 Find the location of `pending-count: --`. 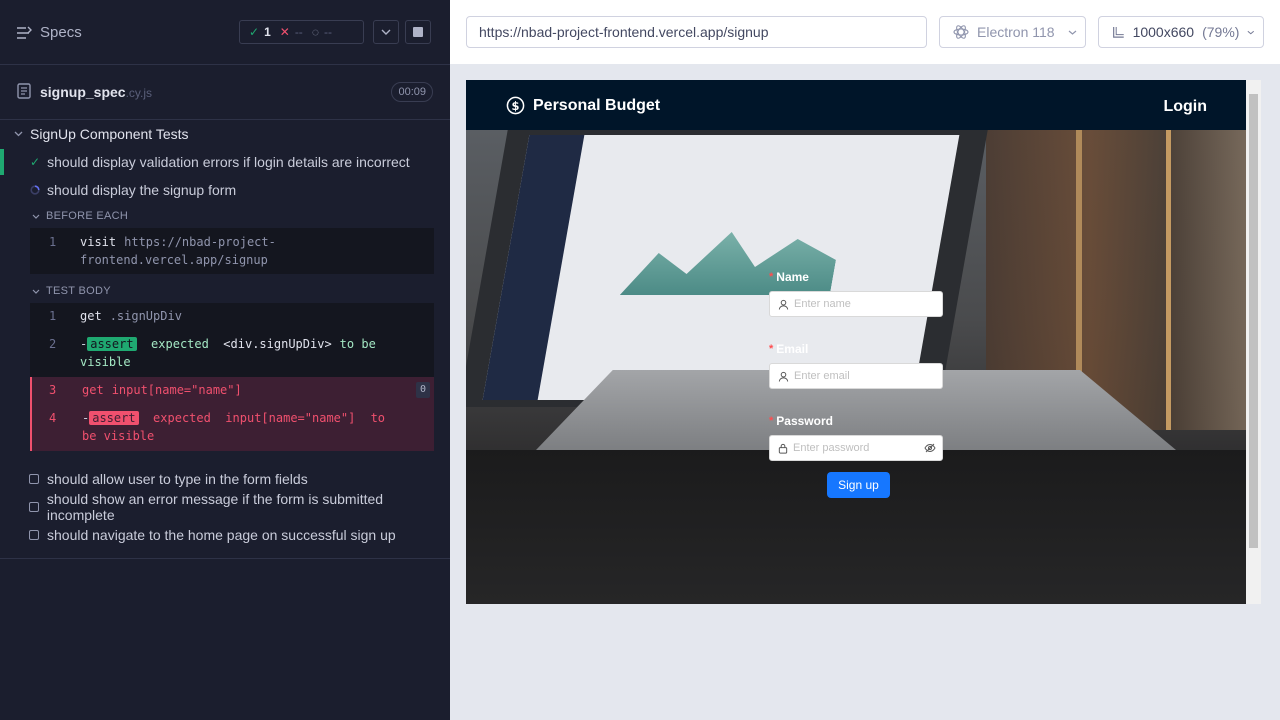

pending-count: -- is located at coordinates (327, 32).